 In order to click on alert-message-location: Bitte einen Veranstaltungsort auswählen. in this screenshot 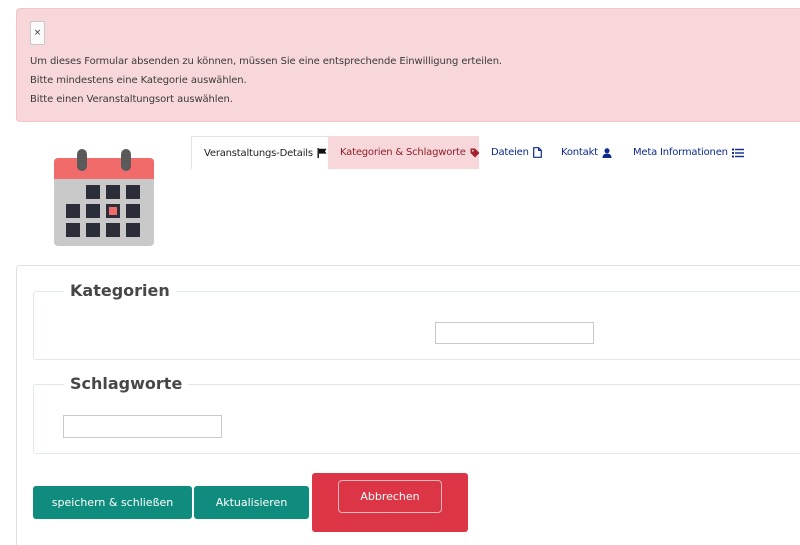, I will do `click(131, 99)`.